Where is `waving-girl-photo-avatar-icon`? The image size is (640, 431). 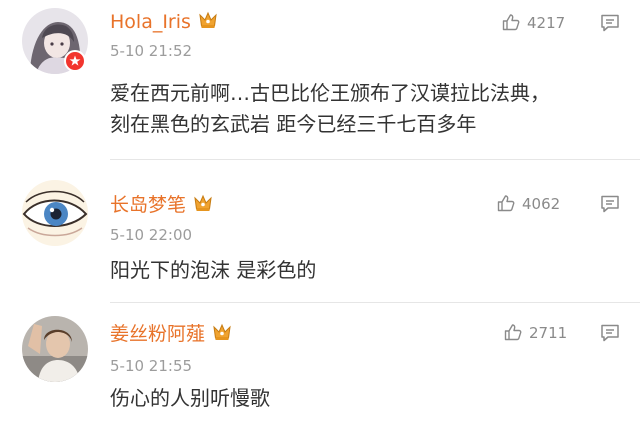 waving-girl-photo-avatar-icon is located at coordinates (55, 349).